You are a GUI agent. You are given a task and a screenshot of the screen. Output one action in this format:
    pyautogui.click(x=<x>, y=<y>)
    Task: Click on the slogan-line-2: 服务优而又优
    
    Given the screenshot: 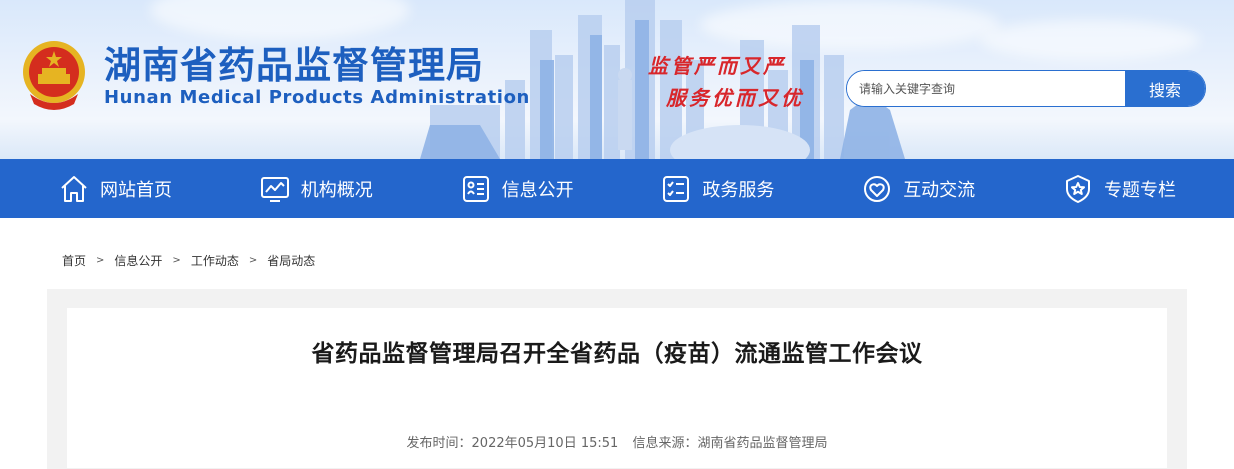 What is the action you would take?
    pyautogui.click(x=735, y=98)
    